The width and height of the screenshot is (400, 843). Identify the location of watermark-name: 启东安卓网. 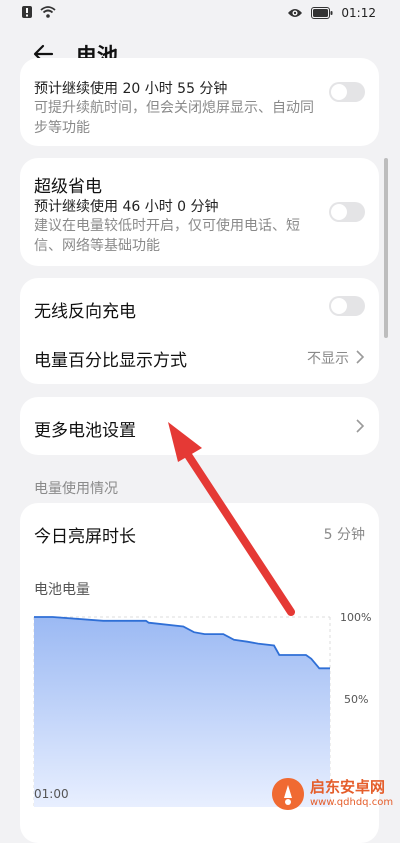
(348, 787).